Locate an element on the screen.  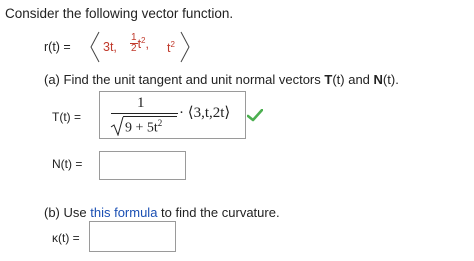
sqrt-sign is located at coordinates (117, 126).